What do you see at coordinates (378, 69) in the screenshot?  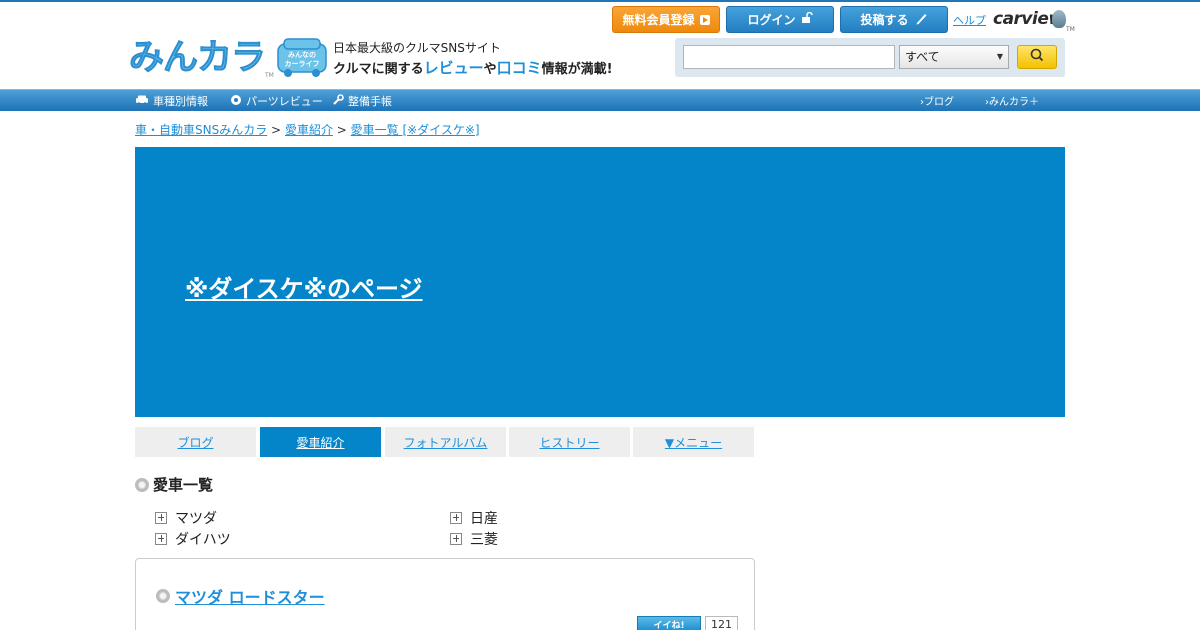 I see `tagline-pre: クルマに関する` at bounding box center [378, 69].